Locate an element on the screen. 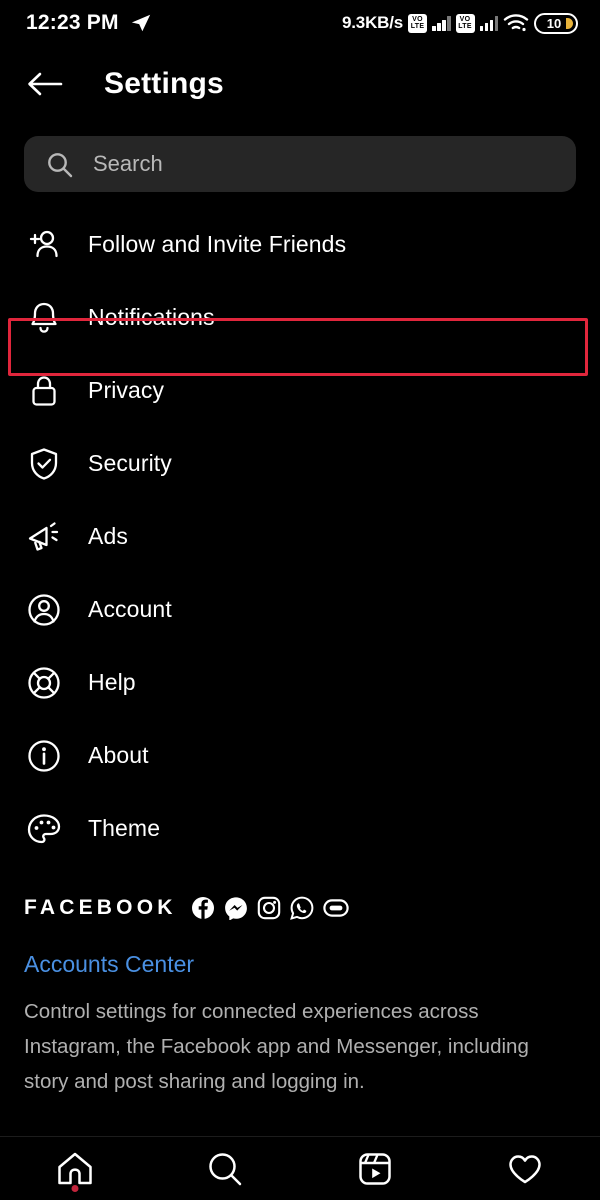 The width and height of the screenshot is (600, 1200). nav-search-button is located at coordinates (225, 1168).